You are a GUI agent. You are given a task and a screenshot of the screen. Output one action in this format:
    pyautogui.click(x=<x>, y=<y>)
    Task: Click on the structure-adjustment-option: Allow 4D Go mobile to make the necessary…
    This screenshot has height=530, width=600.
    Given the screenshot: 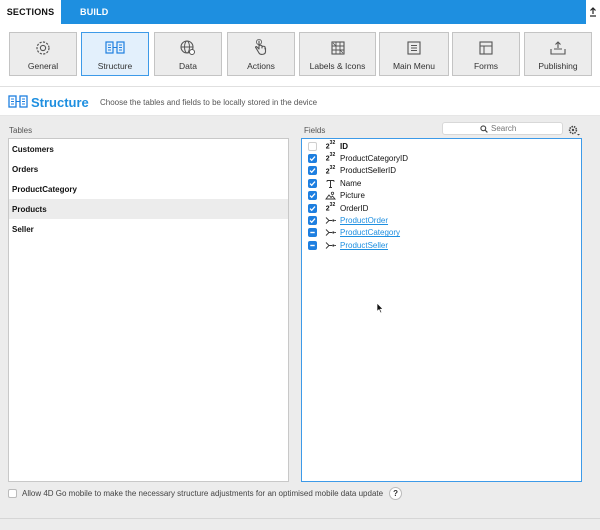 What is the action you would take?
    pyautogui.click(x=205, y=493)
    